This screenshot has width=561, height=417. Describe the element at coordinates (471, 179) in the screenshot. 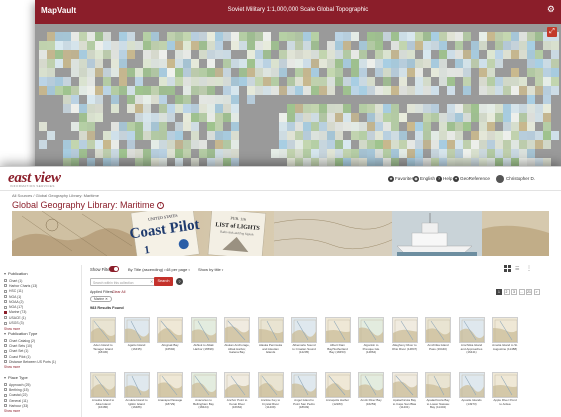

I see `georeference-link: ✦ GeoReference` at that location.